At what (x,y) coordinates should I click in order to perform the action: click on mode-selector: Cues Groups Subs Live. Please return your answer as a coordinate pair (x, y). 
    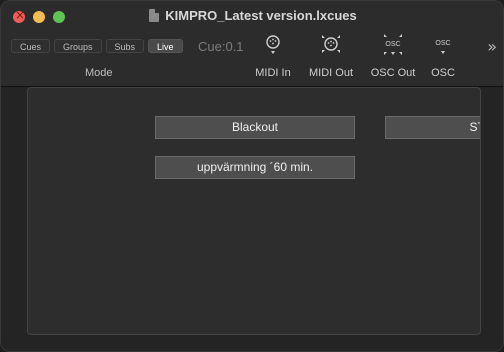
    Looking at the image, I should click on (97, 46).